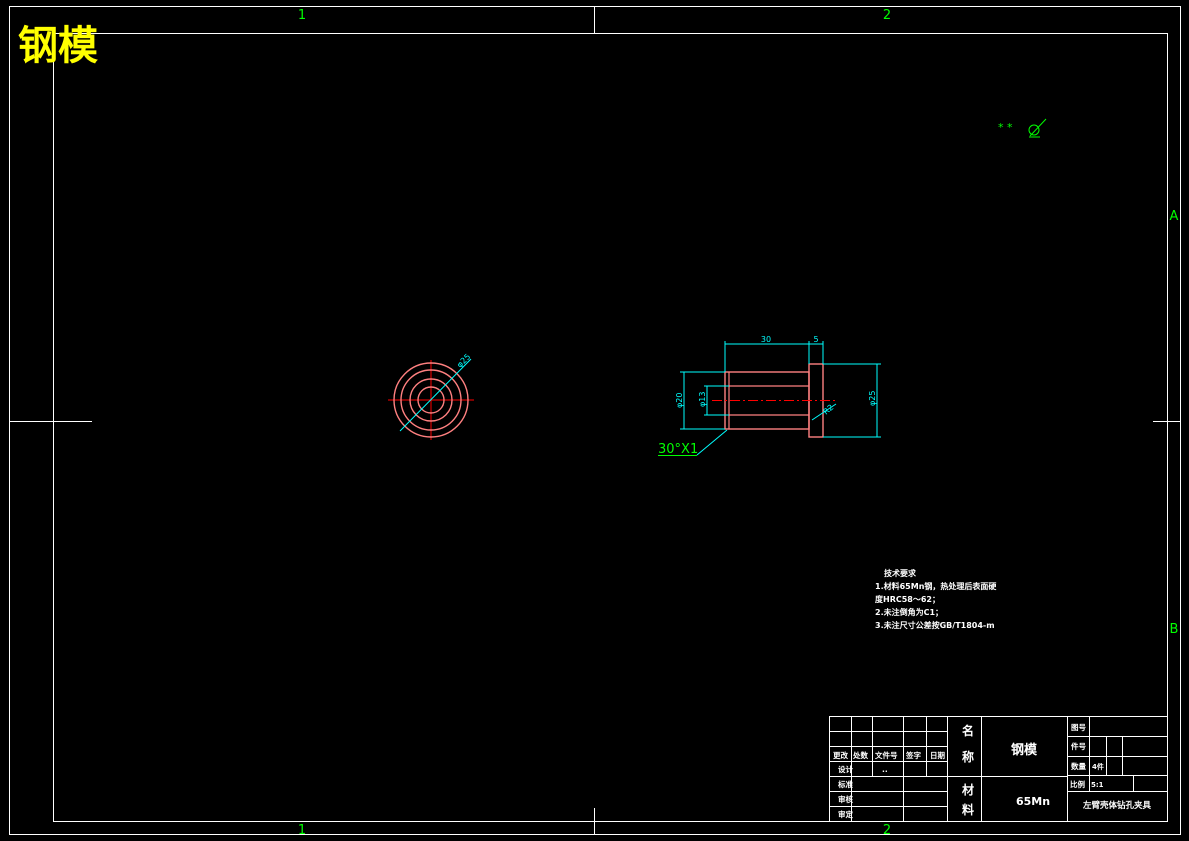  I want to click on header-change: 更改, so click(840, 755).